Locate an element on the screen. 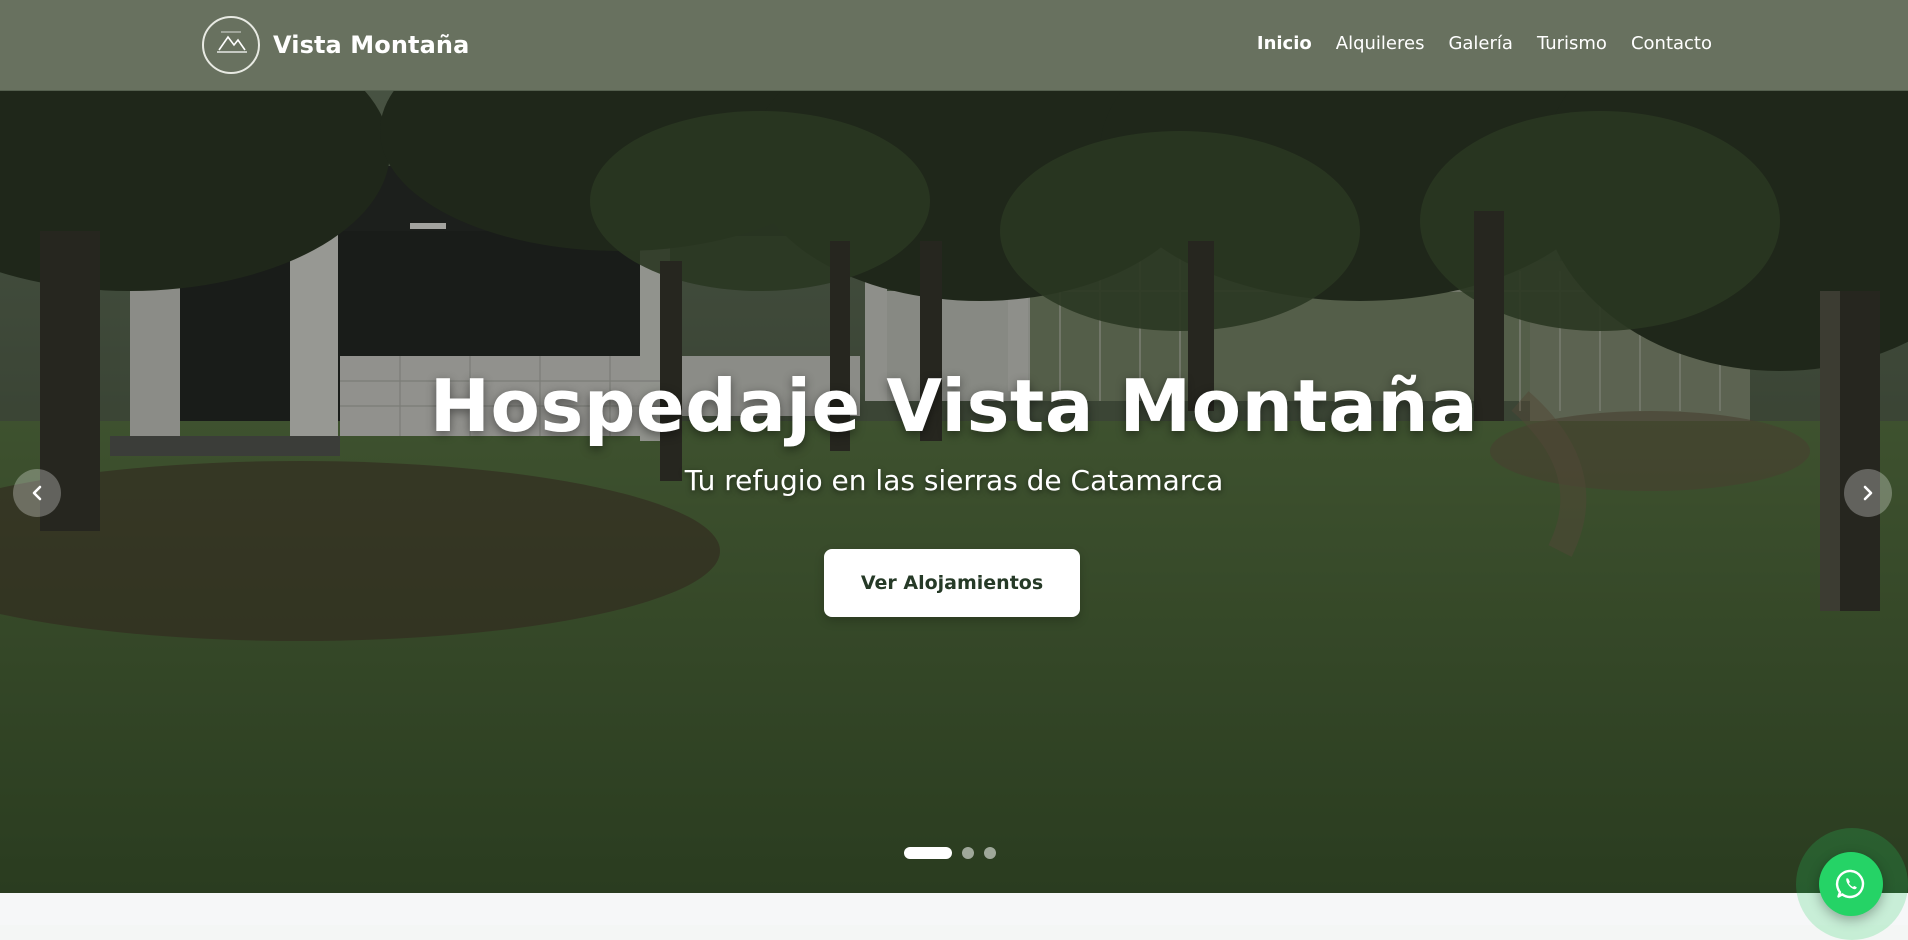 The width and height of the screenshot is (1908, 940). nav-item-contacto: Contacto is located at coordinates (1671, 43).